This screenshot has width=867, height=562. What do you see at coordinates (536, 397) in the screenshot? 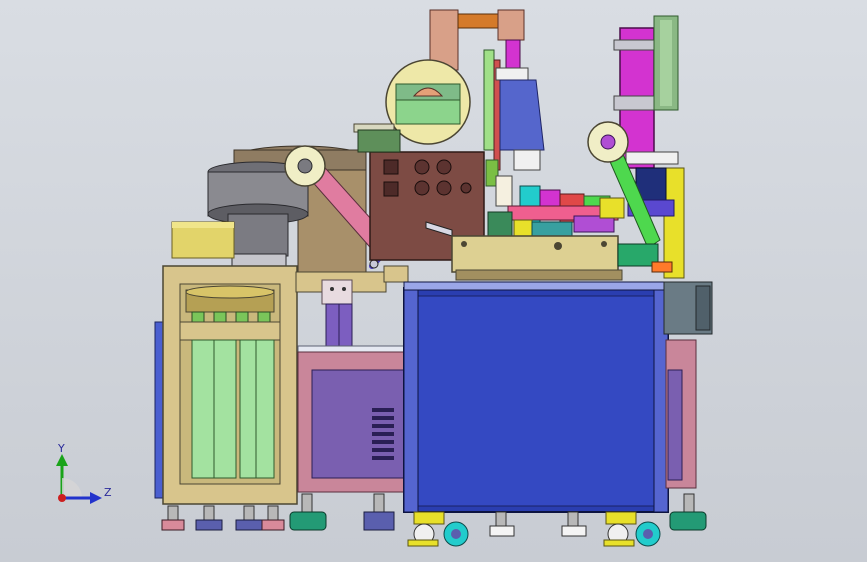
I see `main-blue-cabinet` at bounding box center [536, 397].